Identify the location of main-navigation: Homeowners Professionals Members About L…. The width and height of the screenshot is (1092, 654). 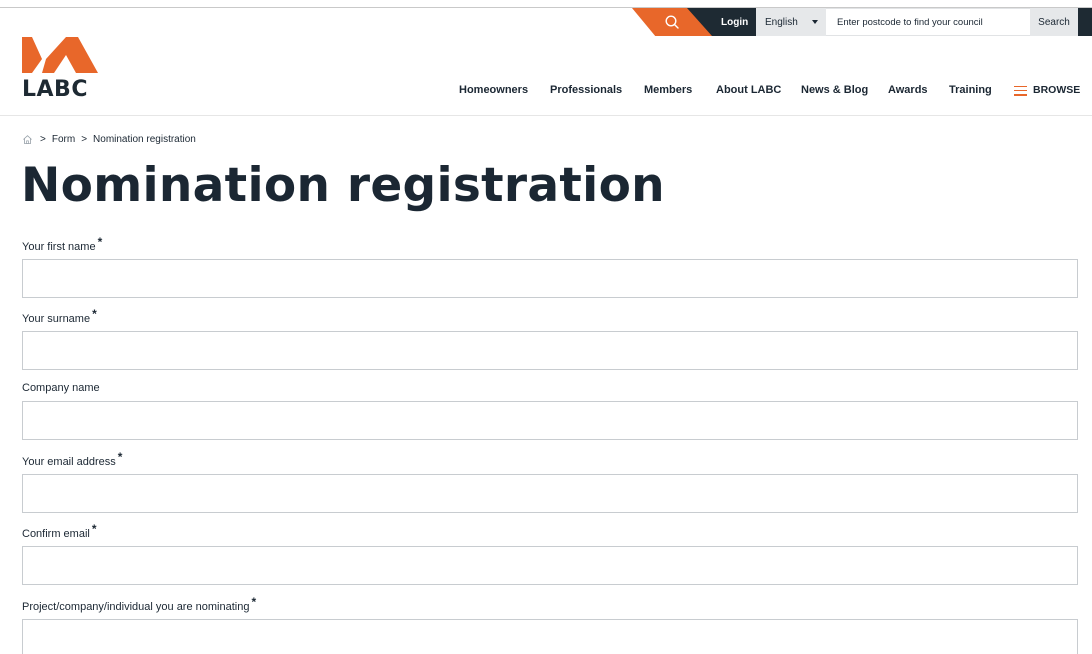
(546, 92).